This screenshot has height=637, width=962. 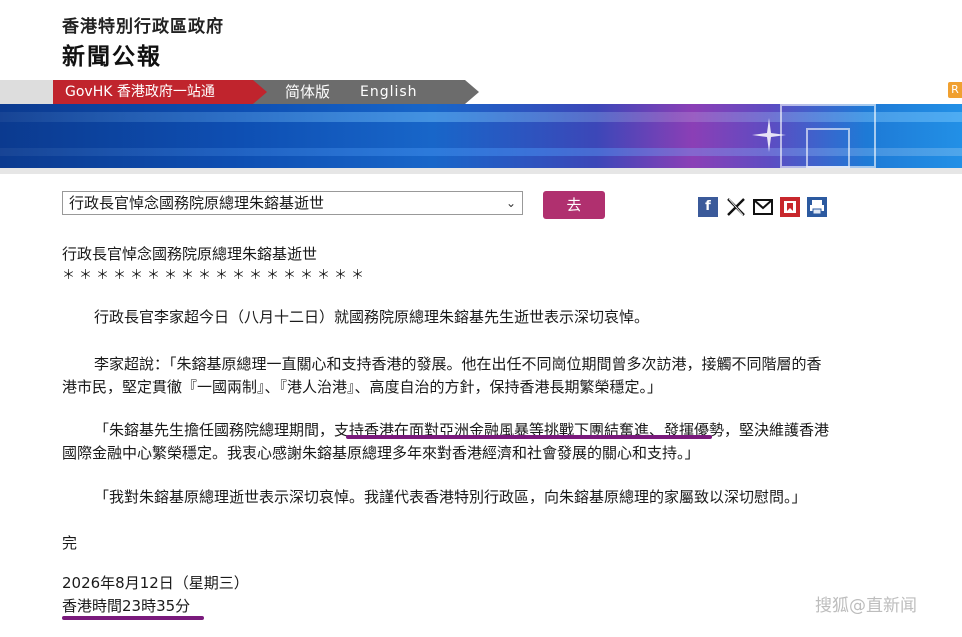 I want to click on article-title: 行政長官悼念國務院原總理朱鎔基逝世, so click(x=190, y=254).